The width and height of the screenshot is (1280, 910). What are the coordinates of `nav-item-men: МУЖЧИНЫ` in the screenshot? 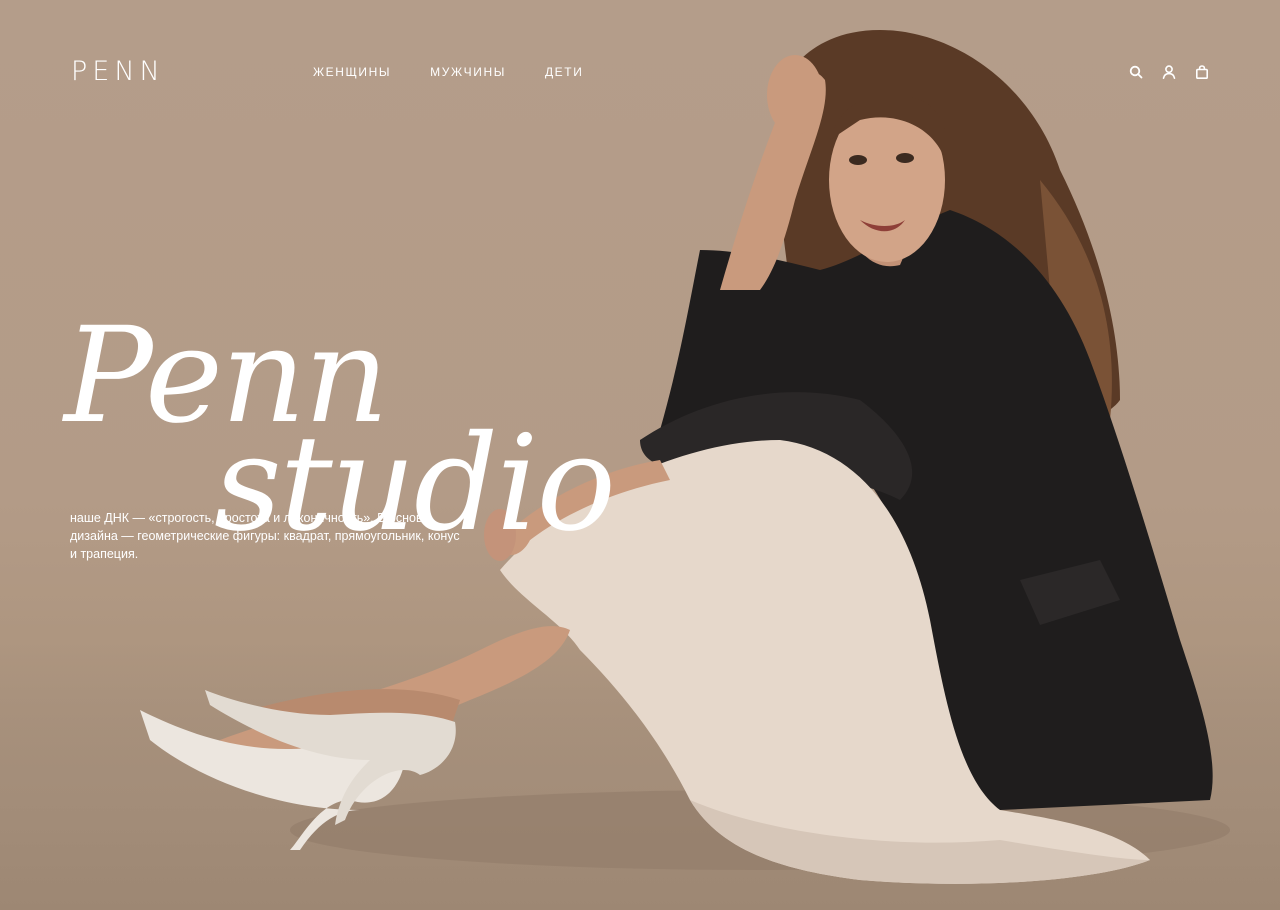 It's located at (468, 72).